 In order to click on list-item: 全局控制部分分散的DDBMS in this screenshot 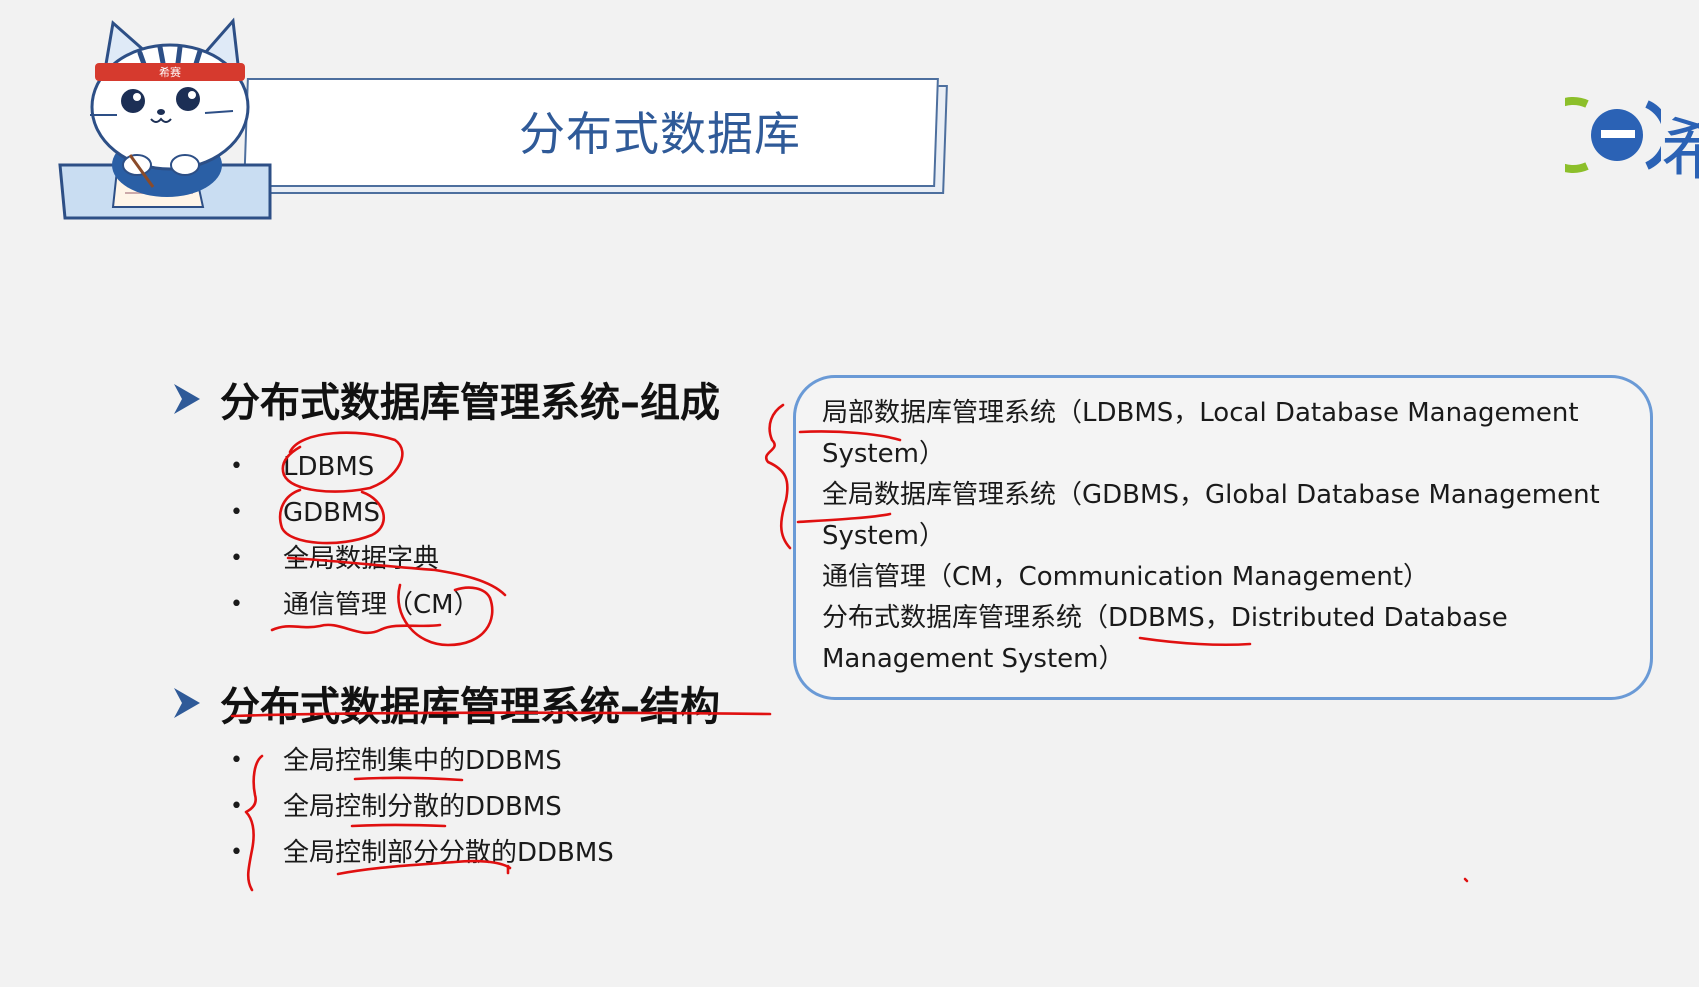, I will do `click(422, 853)`.